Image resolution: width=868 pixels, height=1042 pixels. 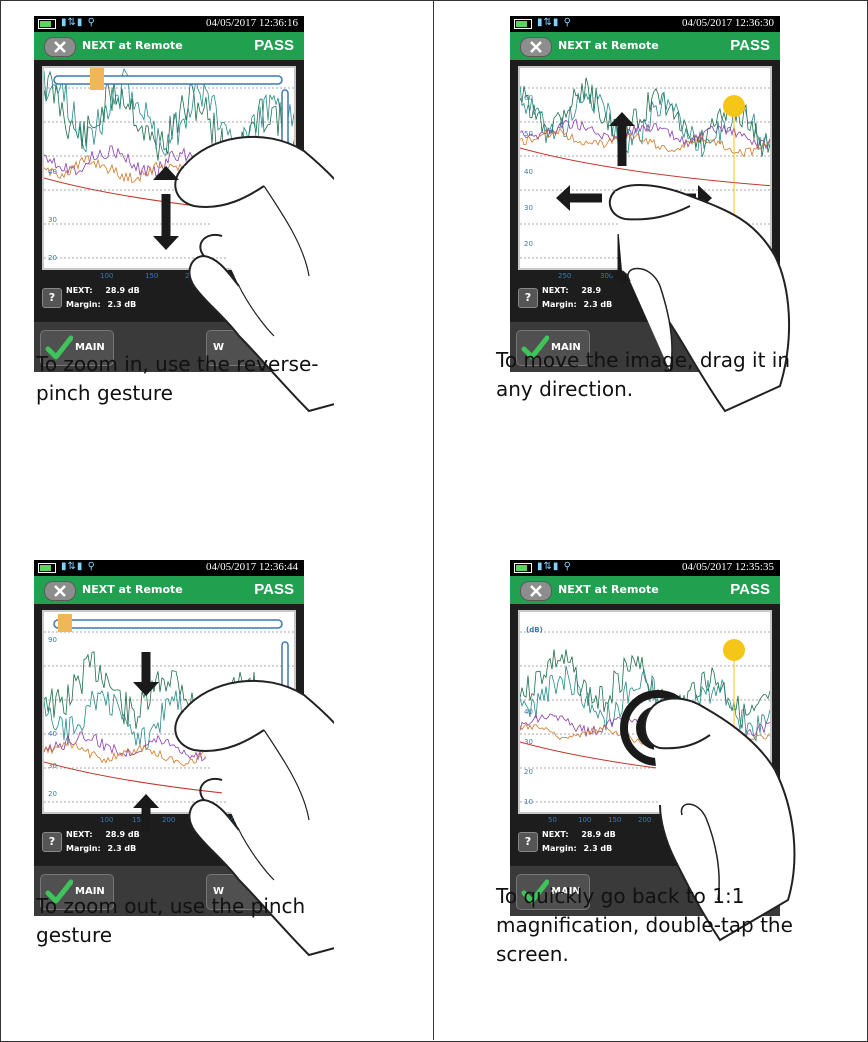 I want to click on gesture-caption: To zoom out, use the pinch gesture, so click(x=171, y=920).